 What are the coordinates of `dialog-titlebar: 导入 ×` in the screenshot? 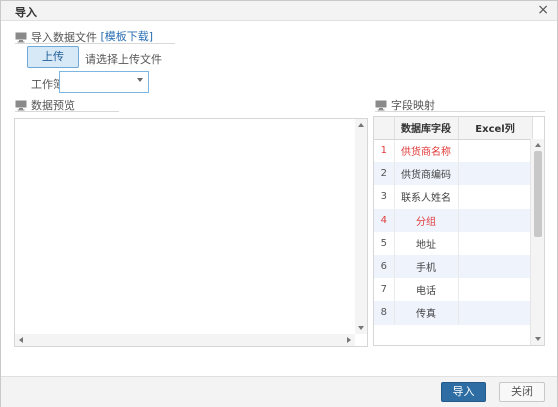 It's located at (279, 11).